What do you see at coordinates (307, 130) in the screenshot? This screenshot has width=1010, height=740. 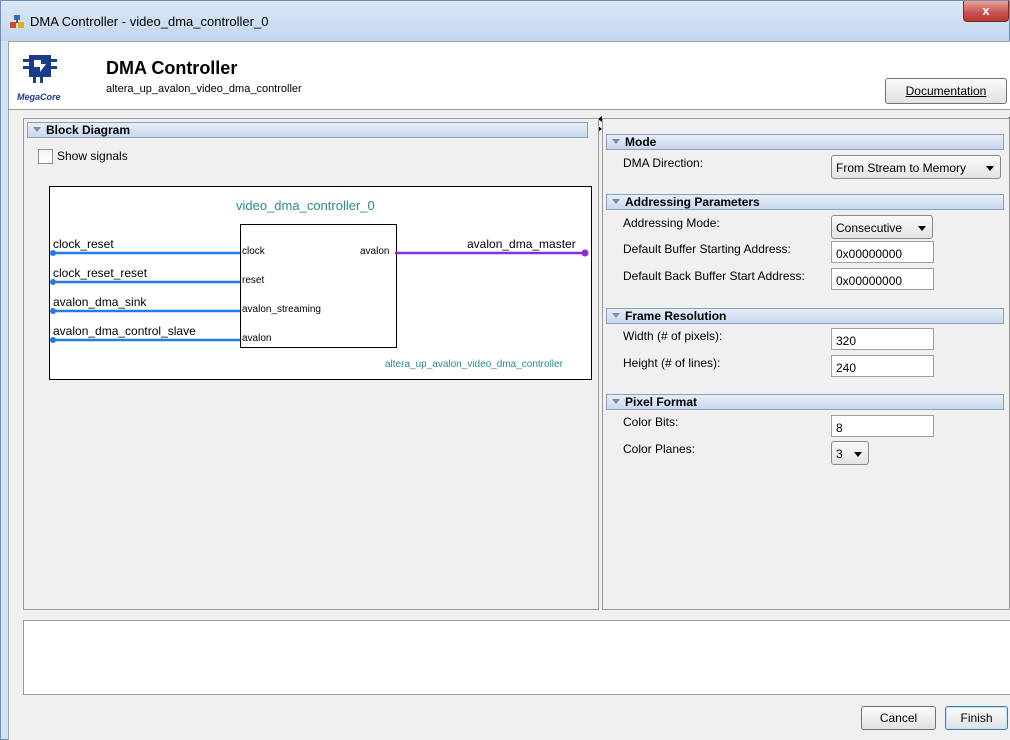 I see `block-diagram-header: Block Diagram` at bounding box center [307, 130].